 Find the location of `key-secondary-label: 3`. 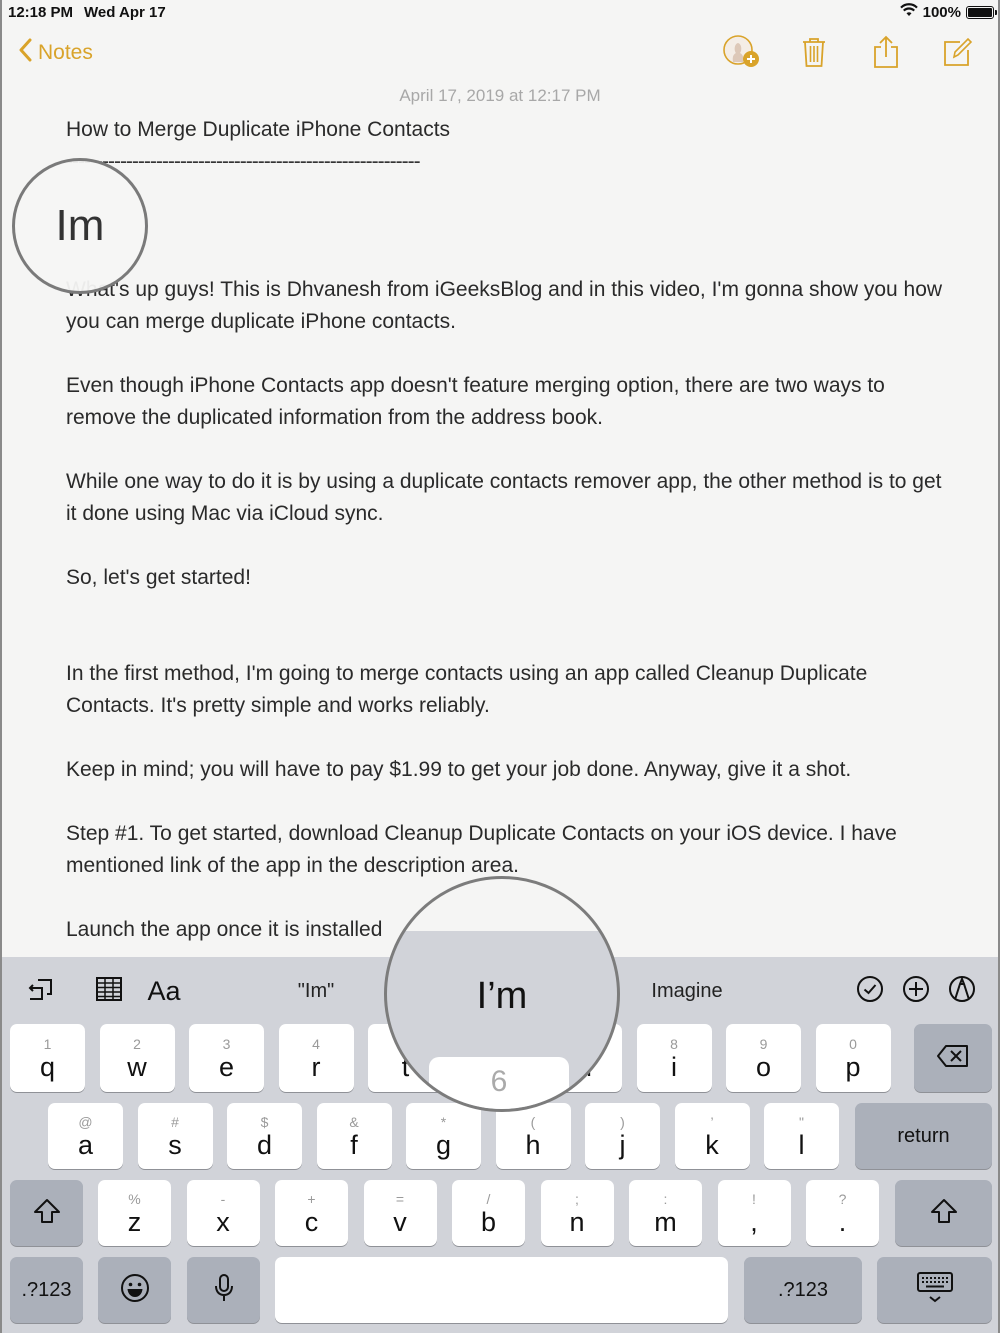

key-secondary-label: 3 is located at coordinates (226, 1044).